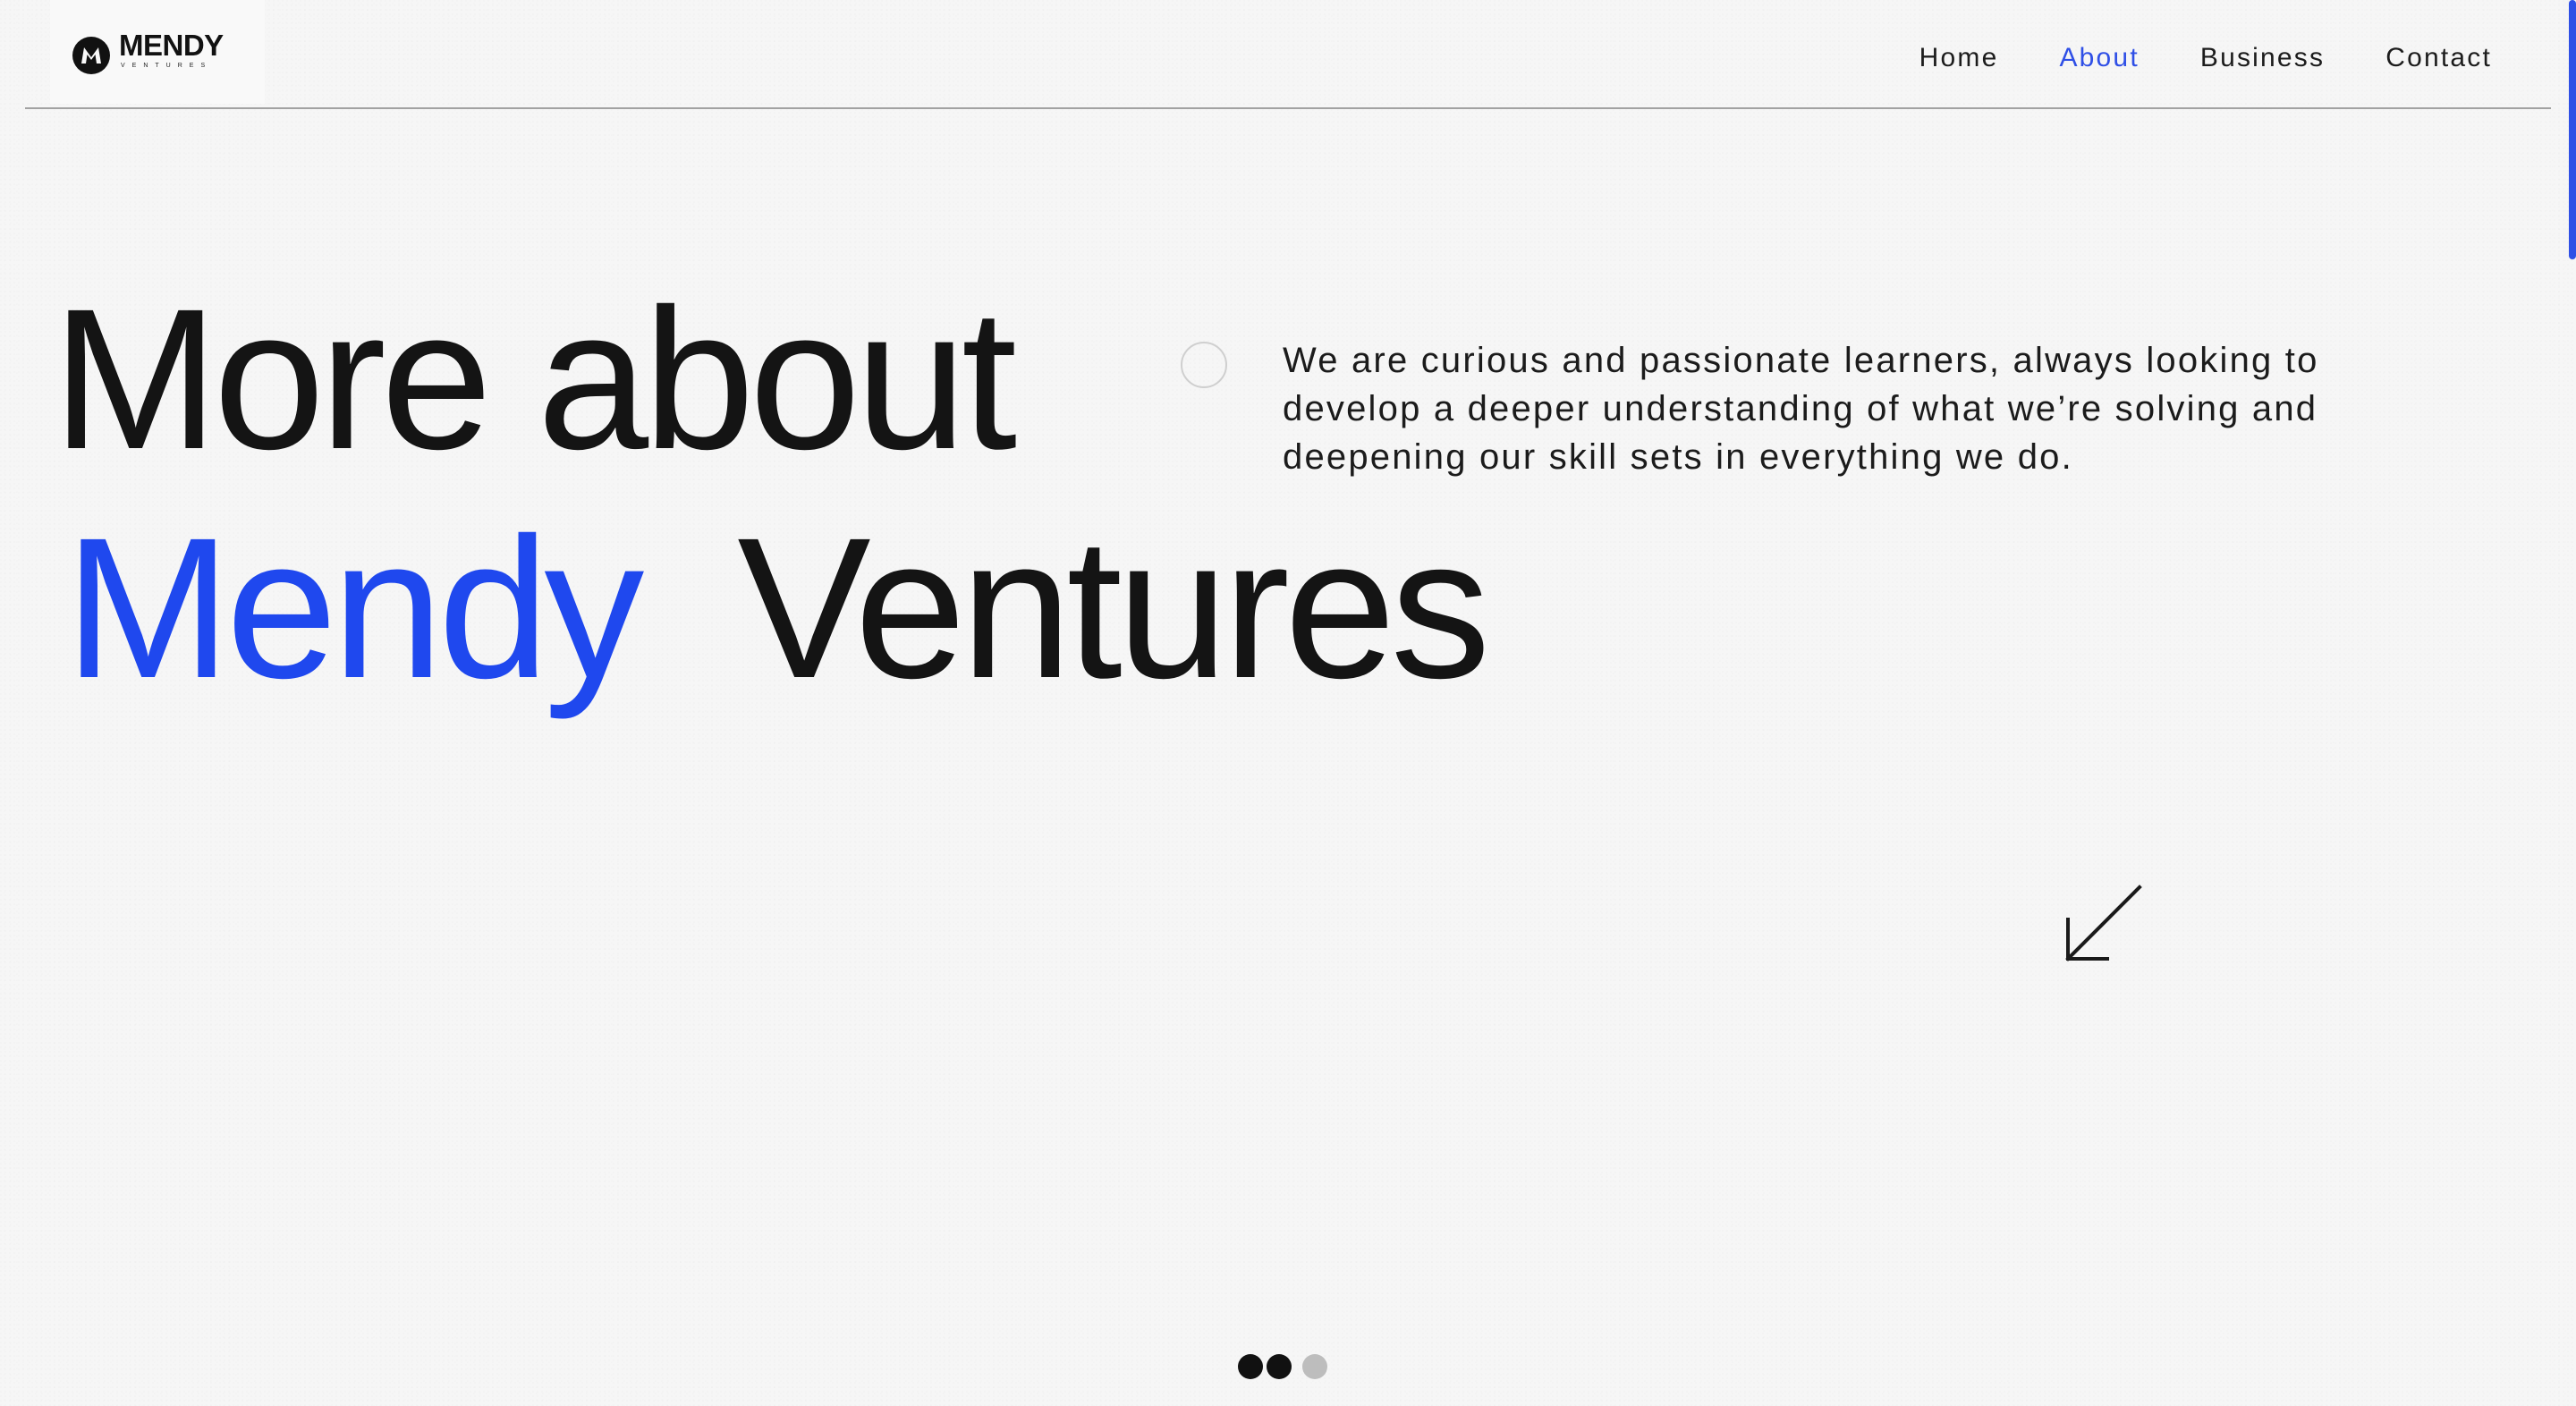 Image resolution: width=2576 pixels, height=1406 pixels. Describe the element at coordinates (2438, 58) in the screenshot. I see `nav-item-contact: Contact` at that location.